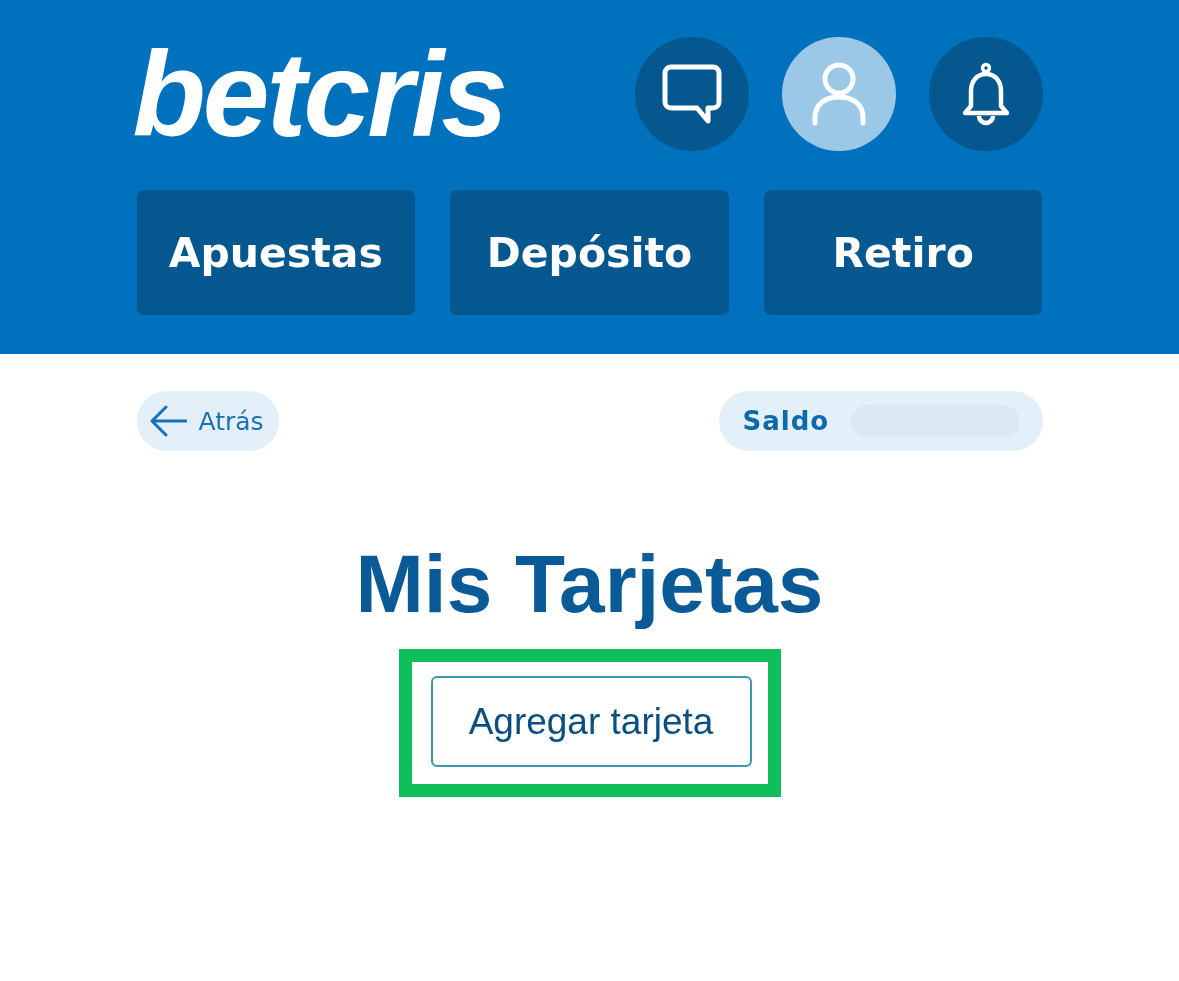  I want to click on user-icon, so click(838, 94).